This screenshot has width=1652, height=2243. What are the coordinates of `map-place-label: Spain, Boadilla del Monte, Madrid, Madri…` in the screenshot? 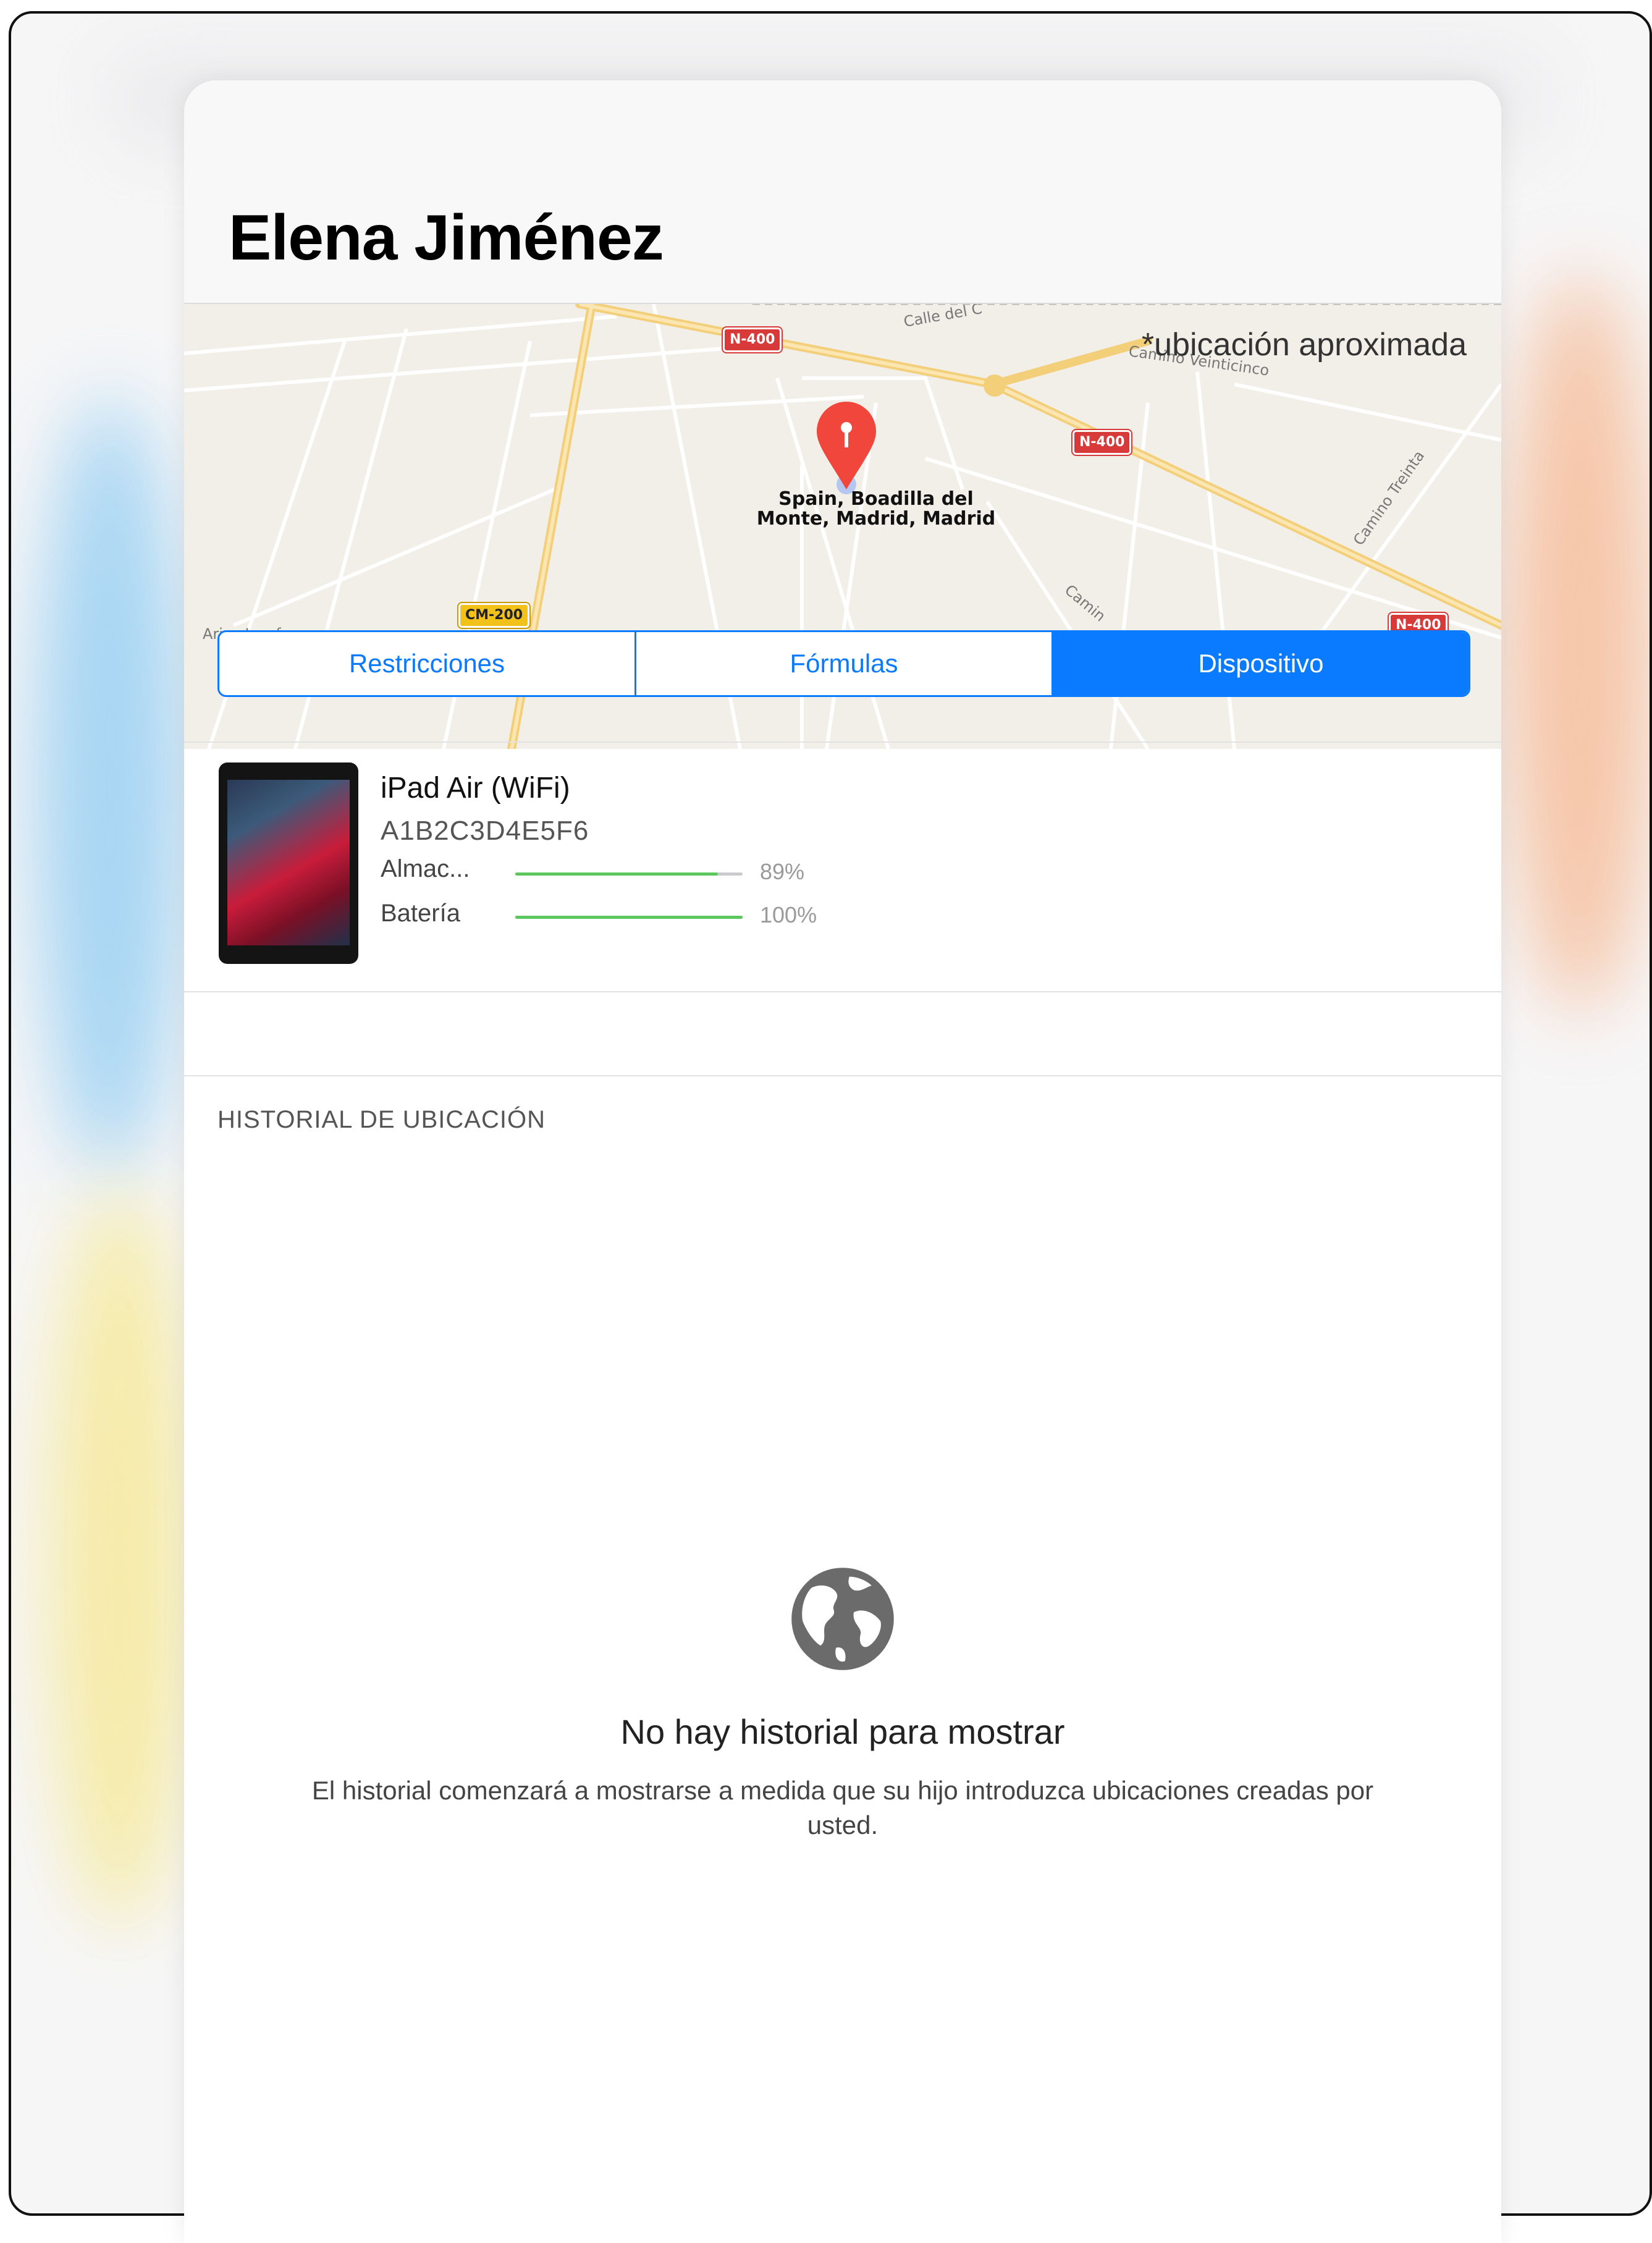 It's located at (876, 509).